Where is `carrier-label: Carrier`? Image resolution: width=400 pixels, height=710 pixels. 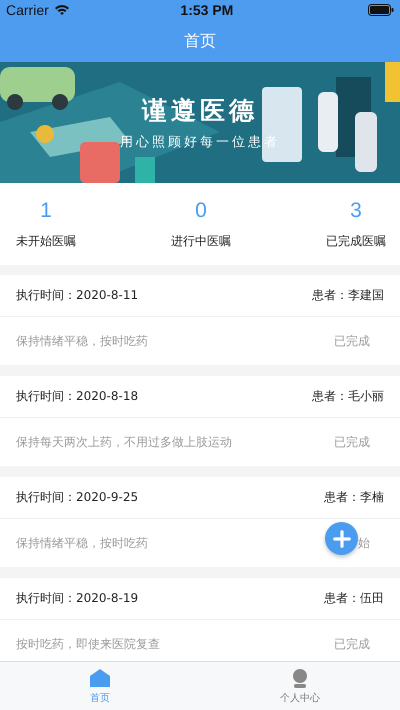
carrier-label: Carrier is located at coordinates (27, 10).